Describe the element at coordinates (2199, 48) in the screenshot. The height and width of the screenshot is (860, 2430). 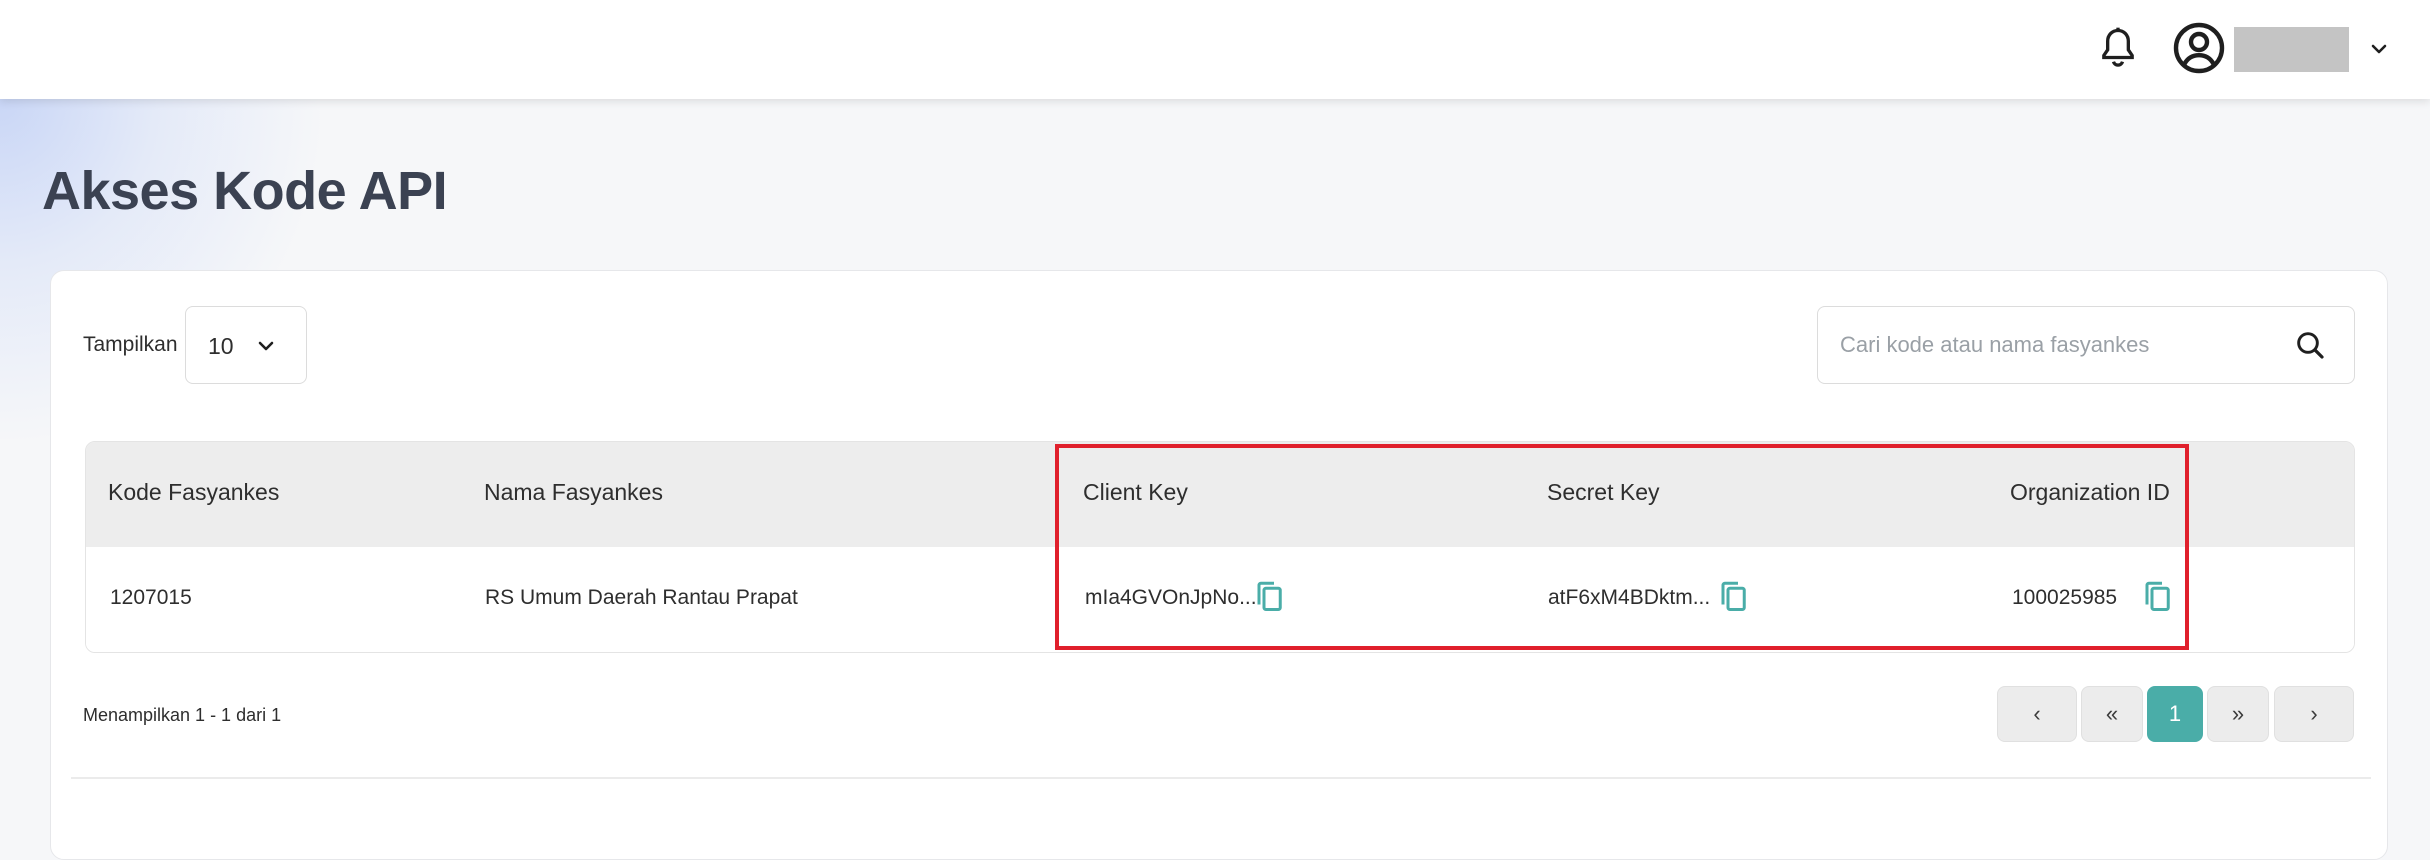
I see `user-circle-icon` at that location.